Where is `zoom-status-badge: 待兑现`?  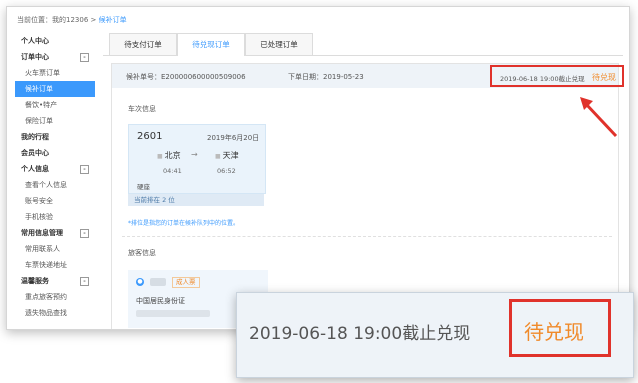
zoom-status-badge: 待兑现 is located at coordinates (554, 332).